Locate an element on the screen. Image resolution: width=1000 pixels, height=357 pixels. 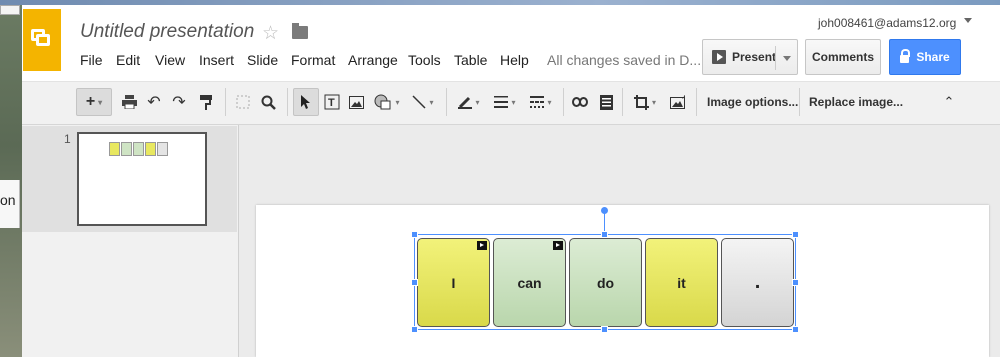
svg-text: T is located at coordinates (331, 103).